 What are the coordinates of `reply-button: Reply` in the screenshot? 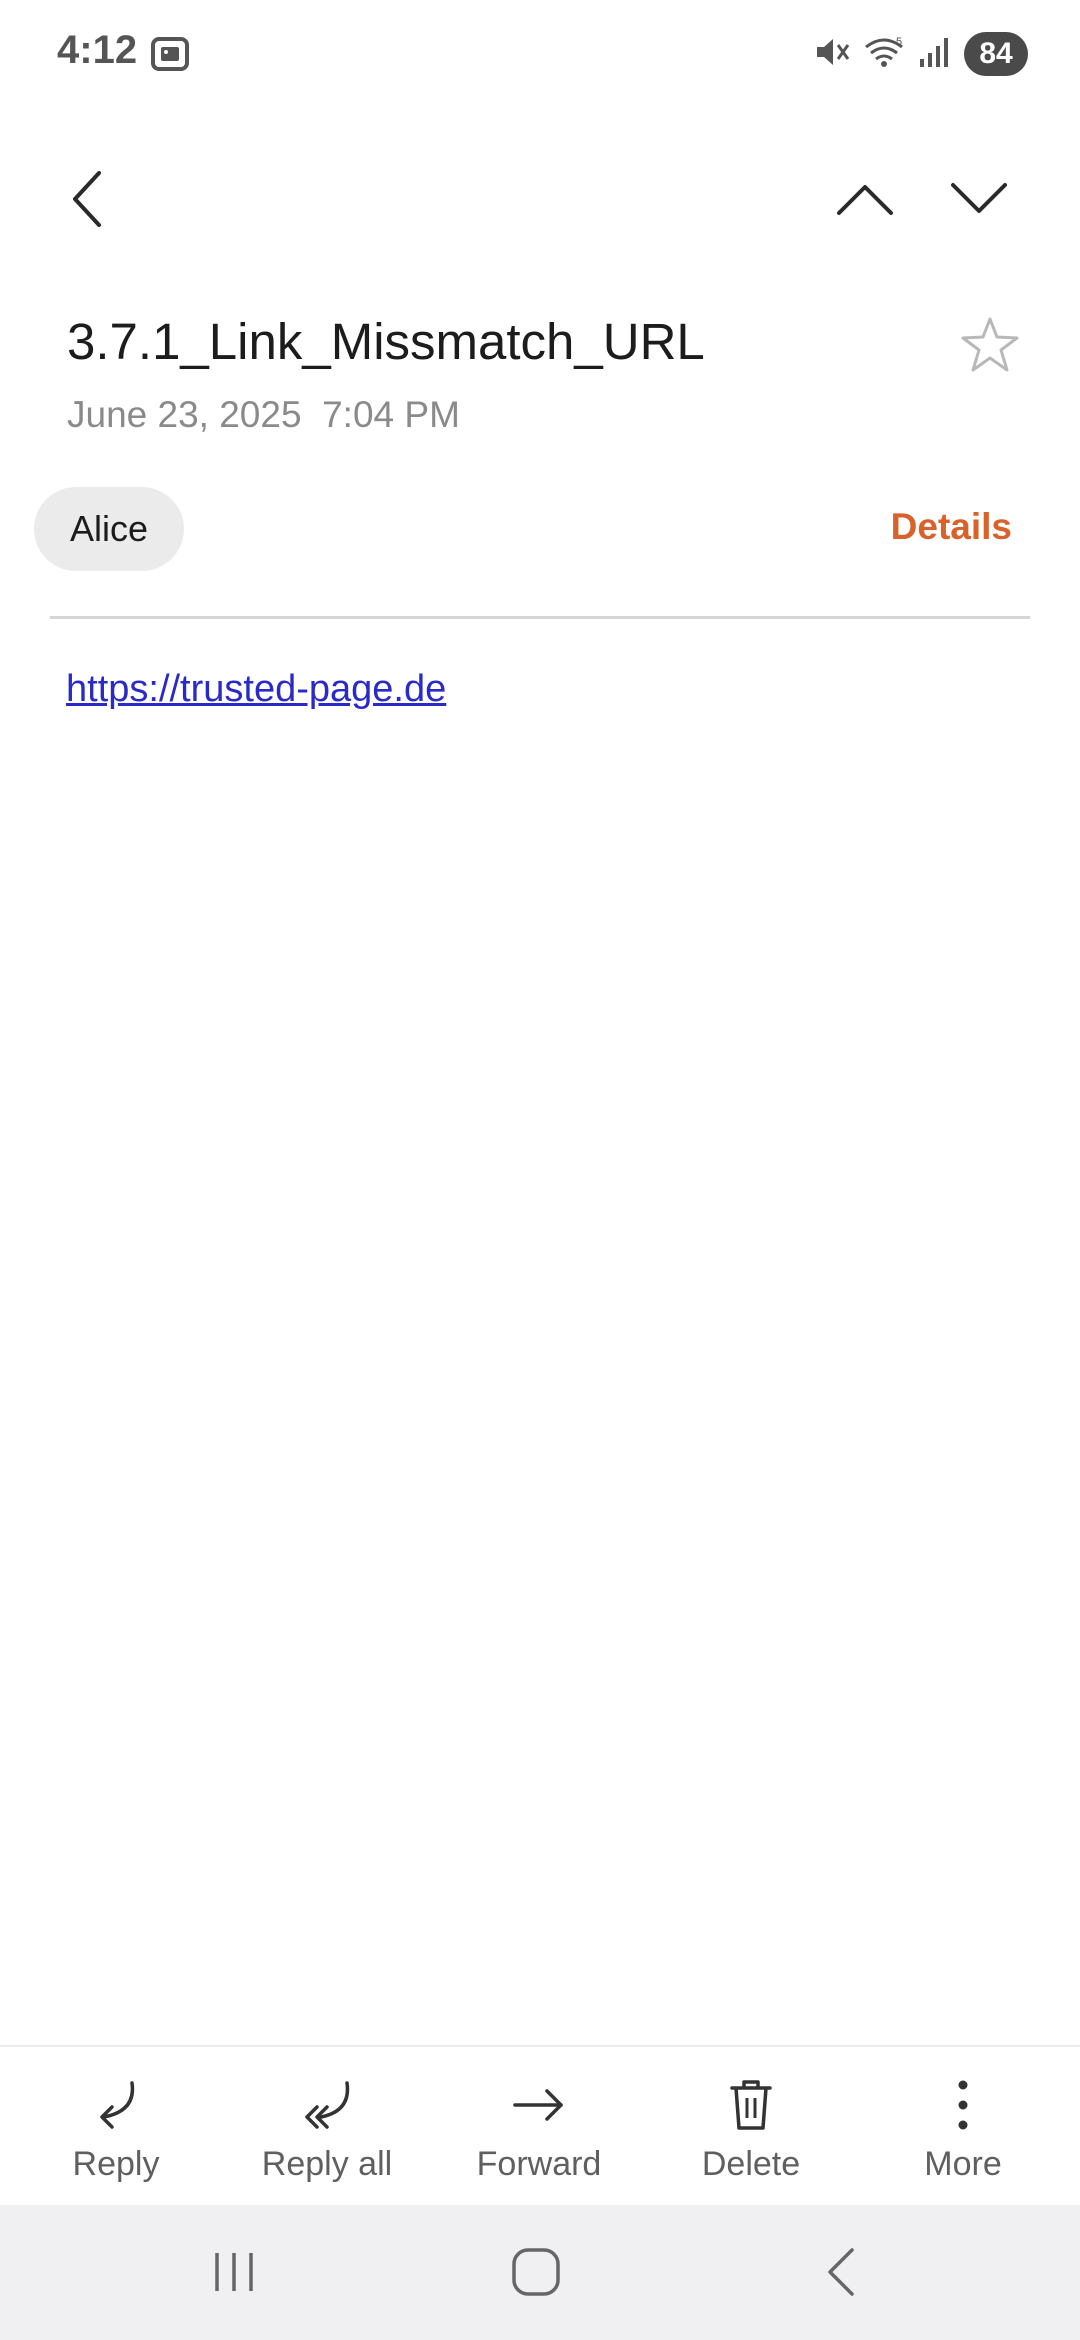 It's located at (116, 2127).